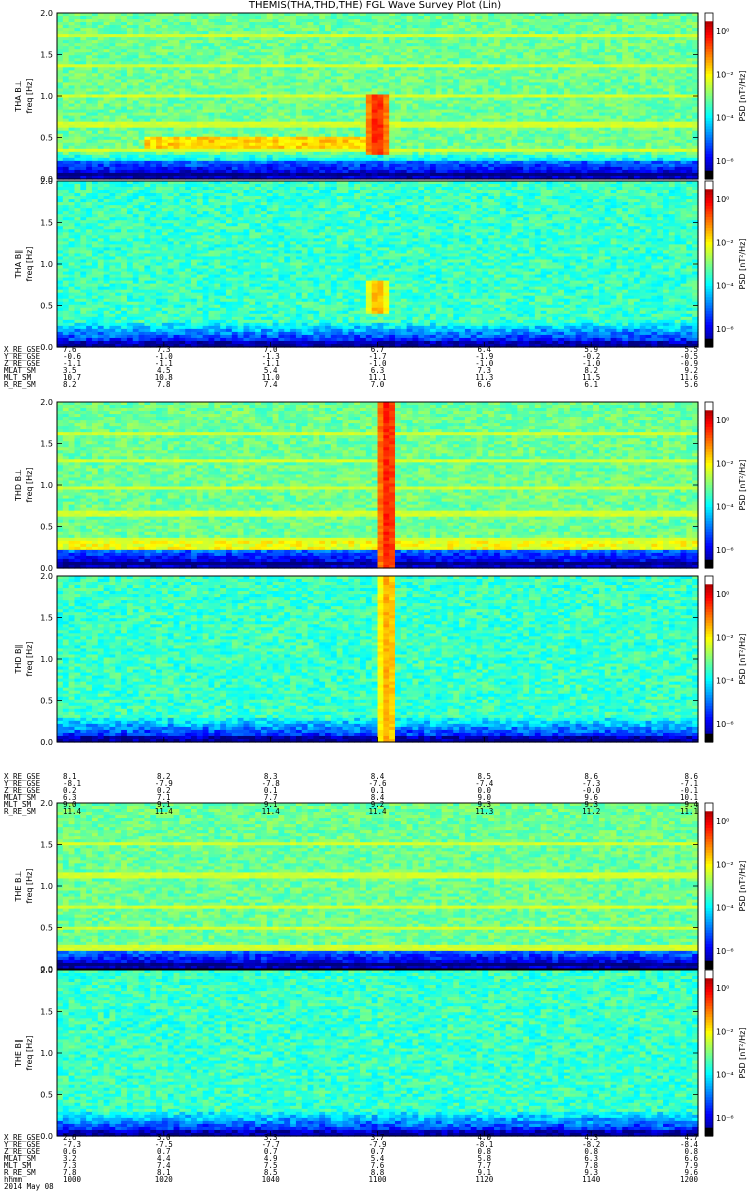 The width and height of the screenshot is (750, 1200). What do you see at coordinates (378, 659) in the screenshot?
I see `spectrogram-panel-thd-bpar` at bounding box center [378, 659].